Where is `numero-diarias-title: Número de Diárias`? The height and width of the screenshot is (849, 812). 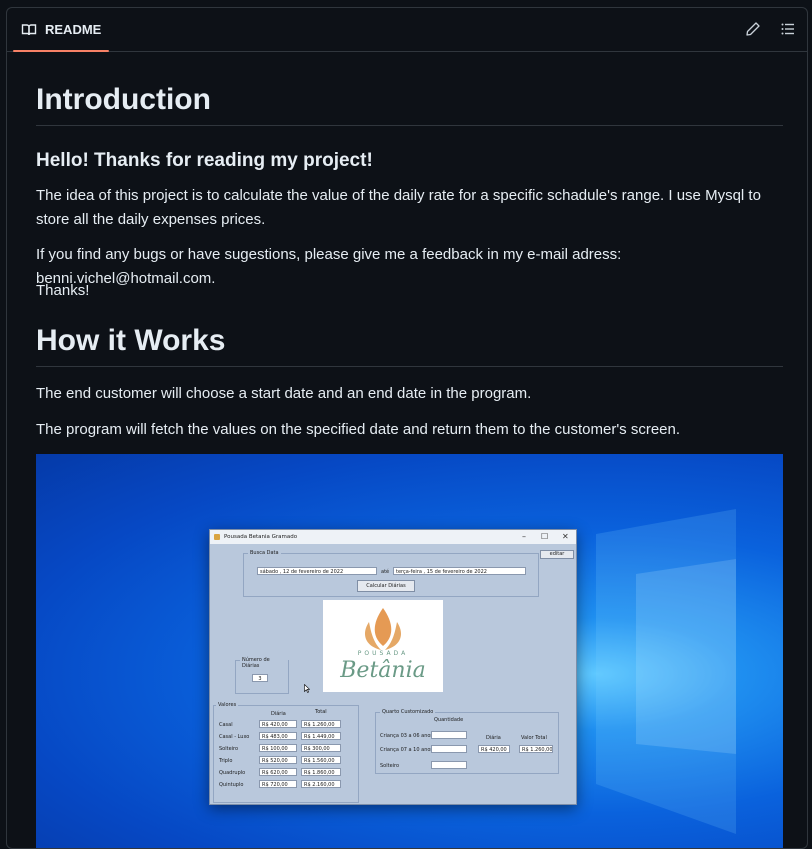
numero-diarias-title: Número de Diárias is located at coordinates (264, 663).